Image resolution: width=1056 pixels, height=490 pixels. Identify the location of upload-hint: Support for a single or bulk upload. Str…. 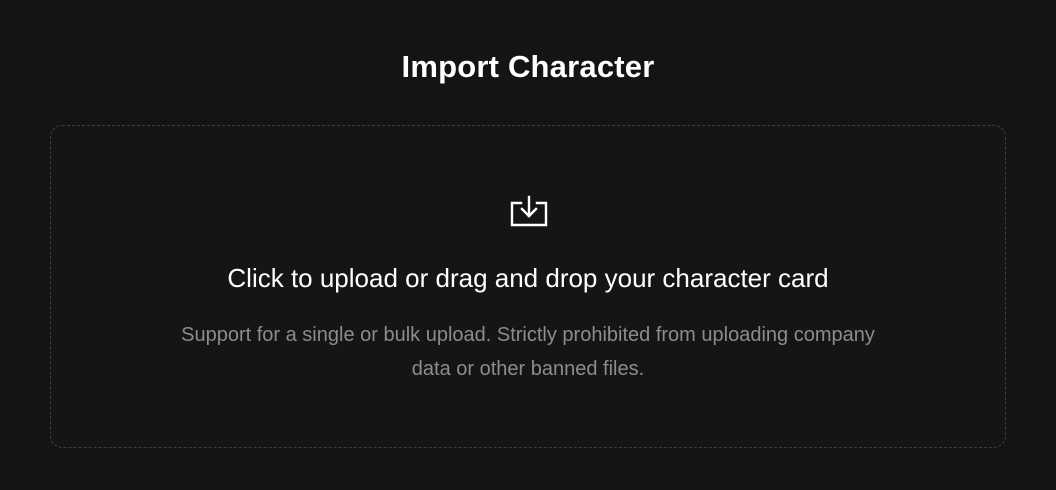
(528, 352).